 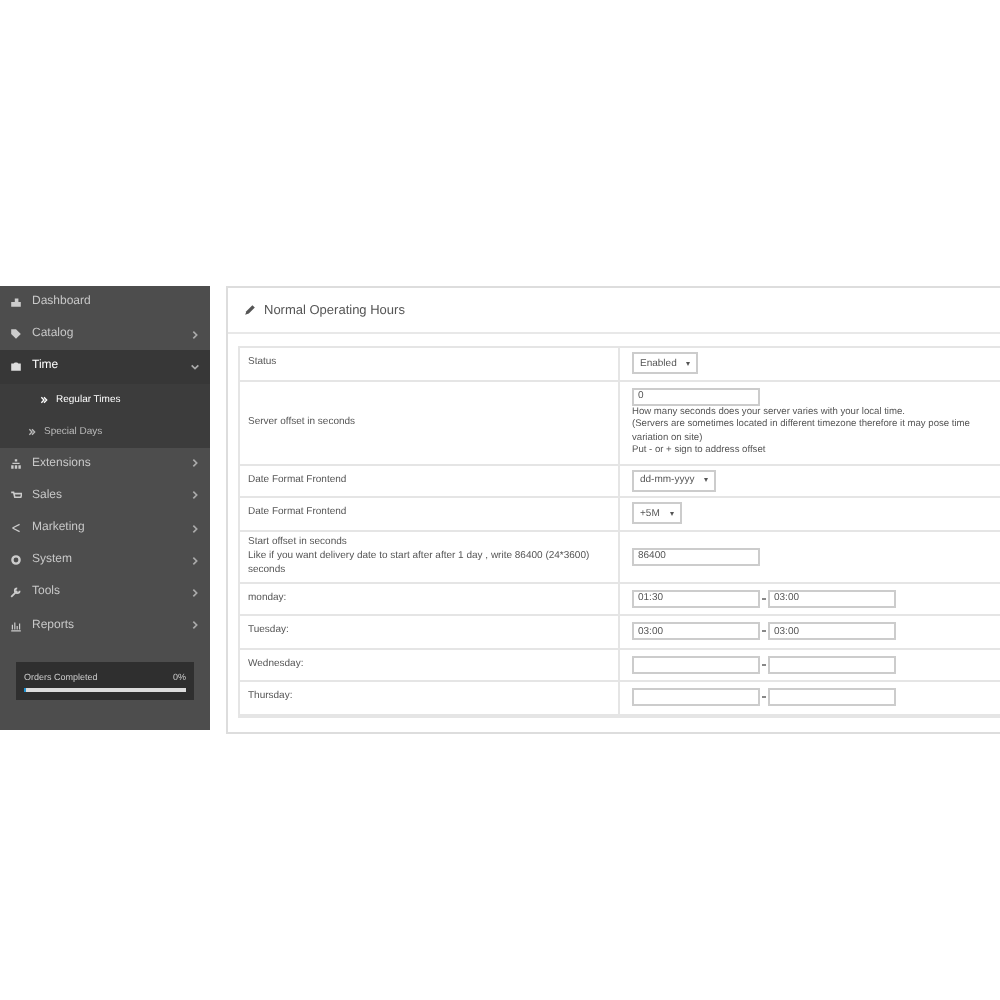 I want to click on chart-icon, so click(x=16, y=625).